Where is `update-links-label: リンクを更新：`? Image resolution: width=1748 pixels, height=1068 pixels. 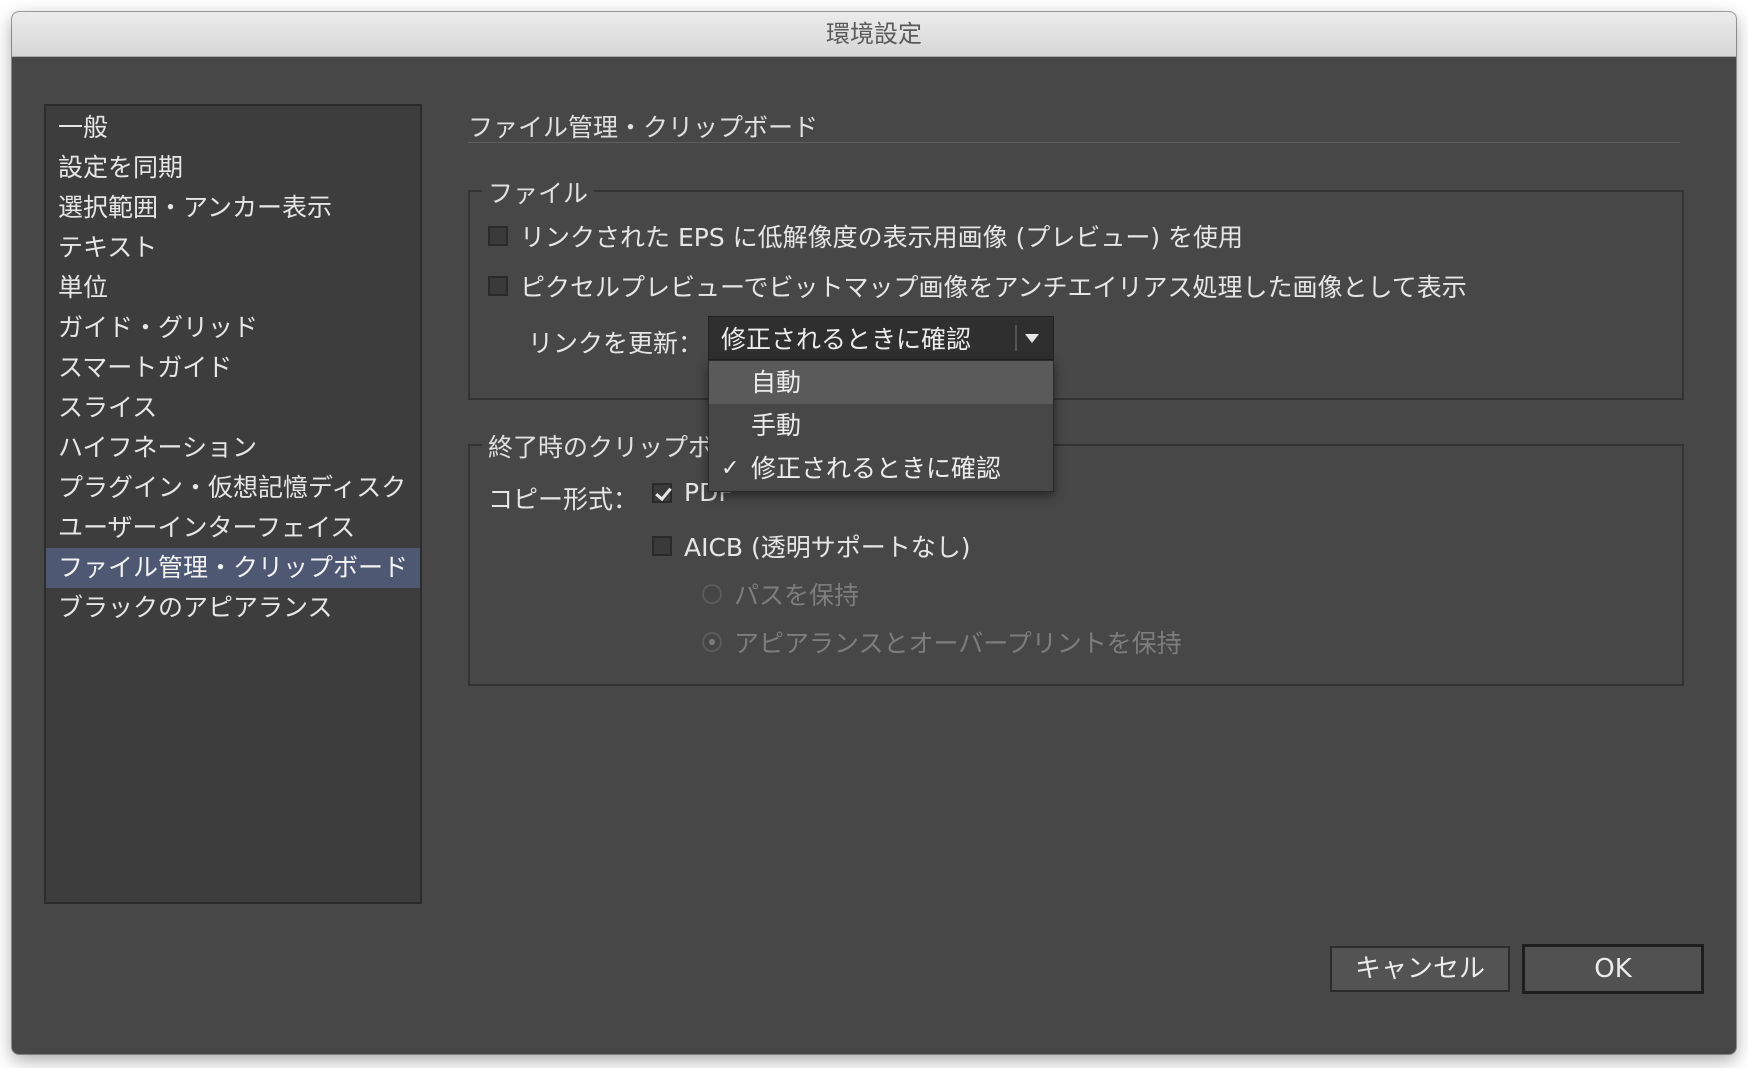 update-links-label: リンクを更新： is located at coordinates (616, 343).